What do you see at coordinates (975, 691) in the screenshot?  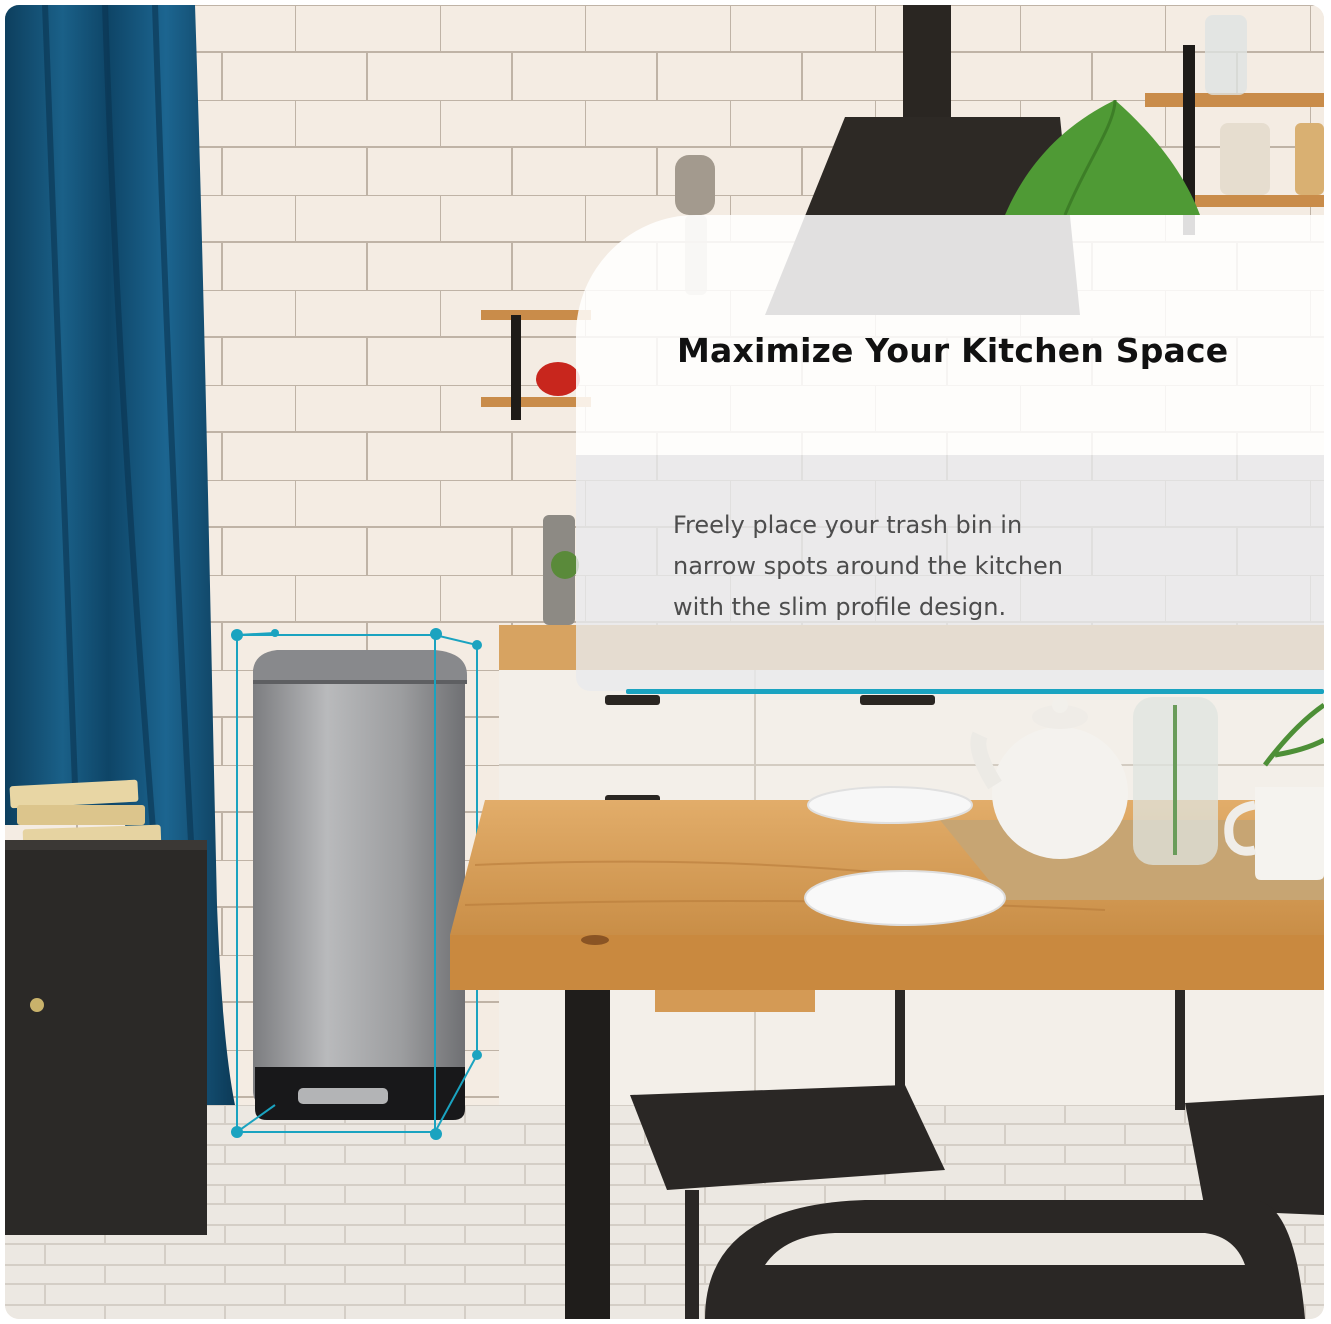 I see `accent-bar` at bounding box center [975, 691].